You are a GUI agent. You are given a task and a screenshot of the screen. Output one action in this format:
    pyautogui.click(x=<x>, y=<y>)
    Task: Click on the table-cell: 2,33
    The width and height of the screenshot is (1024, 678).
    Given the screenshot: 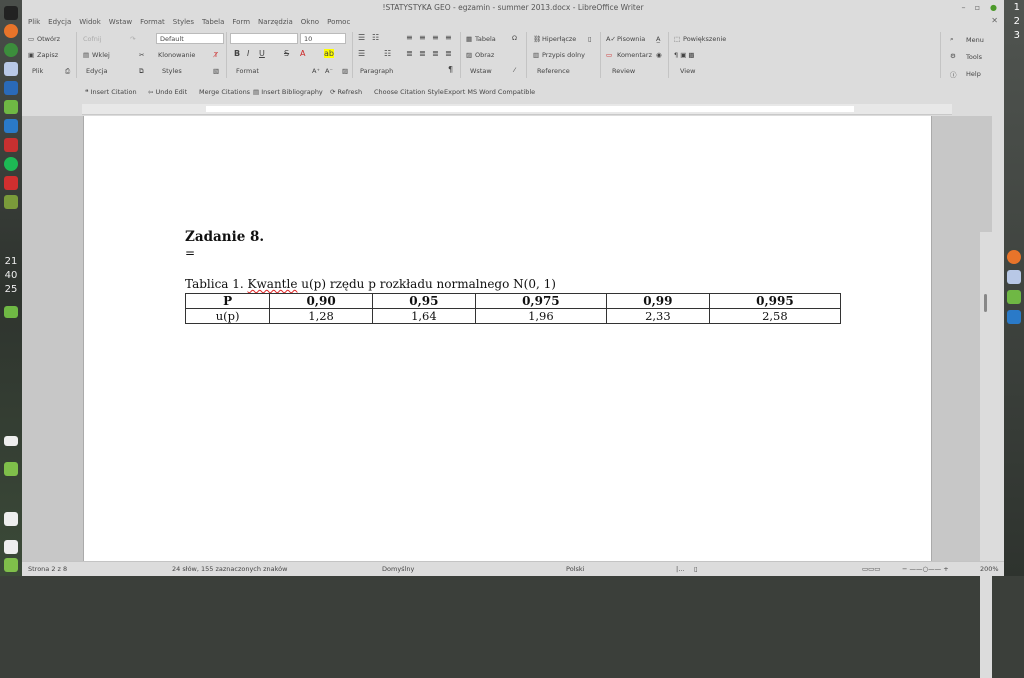 What is the action you would take?
    pyautogui.click(x=657, y=316)
    